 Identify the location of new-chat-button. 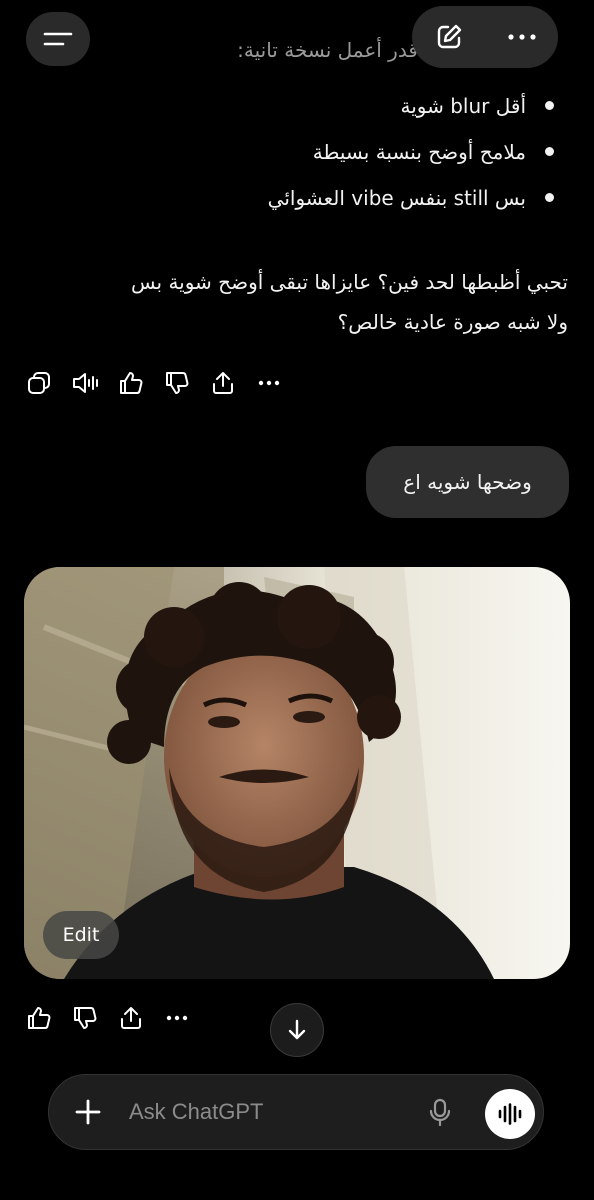
(448, 37).